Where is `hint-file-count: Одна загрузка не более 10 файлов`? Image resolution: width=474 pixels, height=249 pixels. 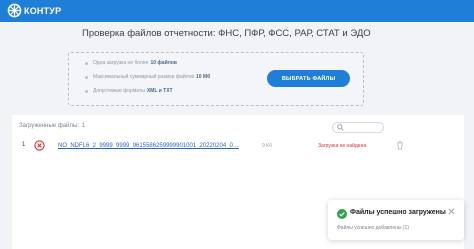 hint-file-count: Одна загрузка не более 10 файлов is located at coordinates (131, 63).